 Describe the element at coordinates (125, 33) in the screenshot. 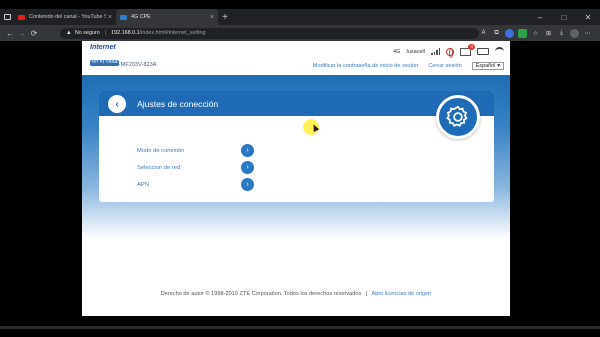

I see `url-host: 192.168.0.1` at that location.